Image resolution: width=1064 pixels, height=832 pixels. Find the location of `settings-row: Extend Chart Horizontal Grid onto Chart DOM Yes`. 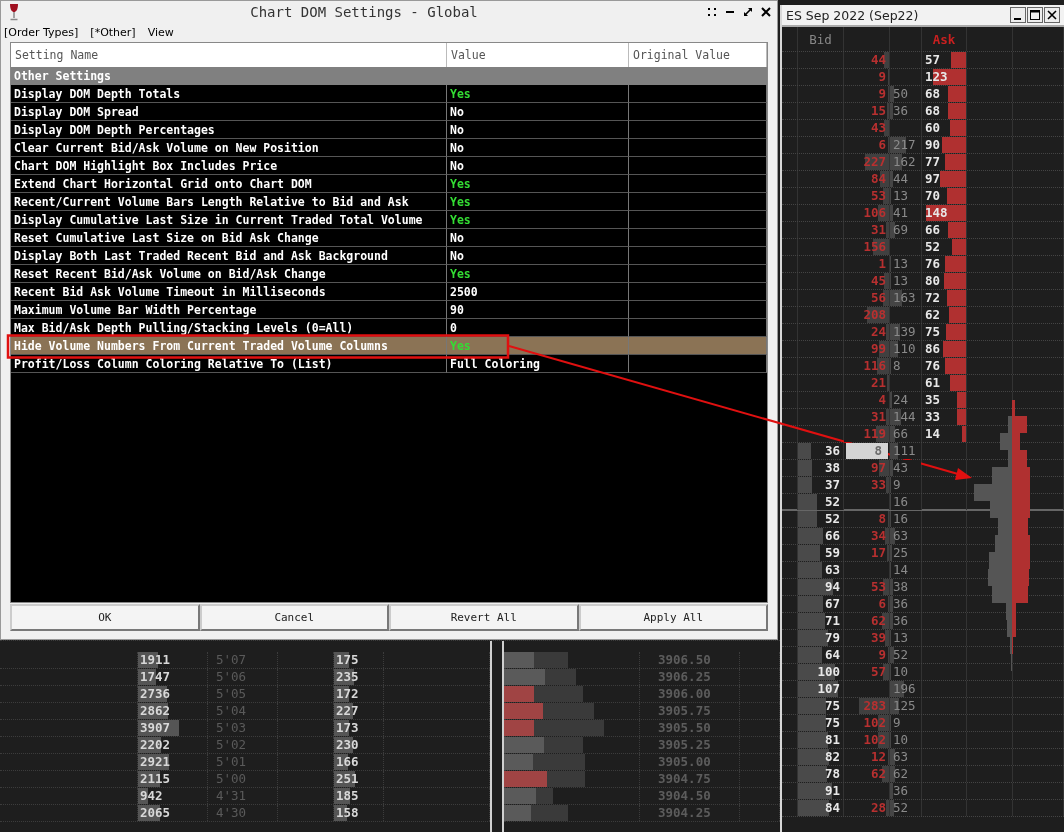

settings-row: Extend Chart Horizontal Grid onto Chart DOM Yes is located at coordinates (389, 184).